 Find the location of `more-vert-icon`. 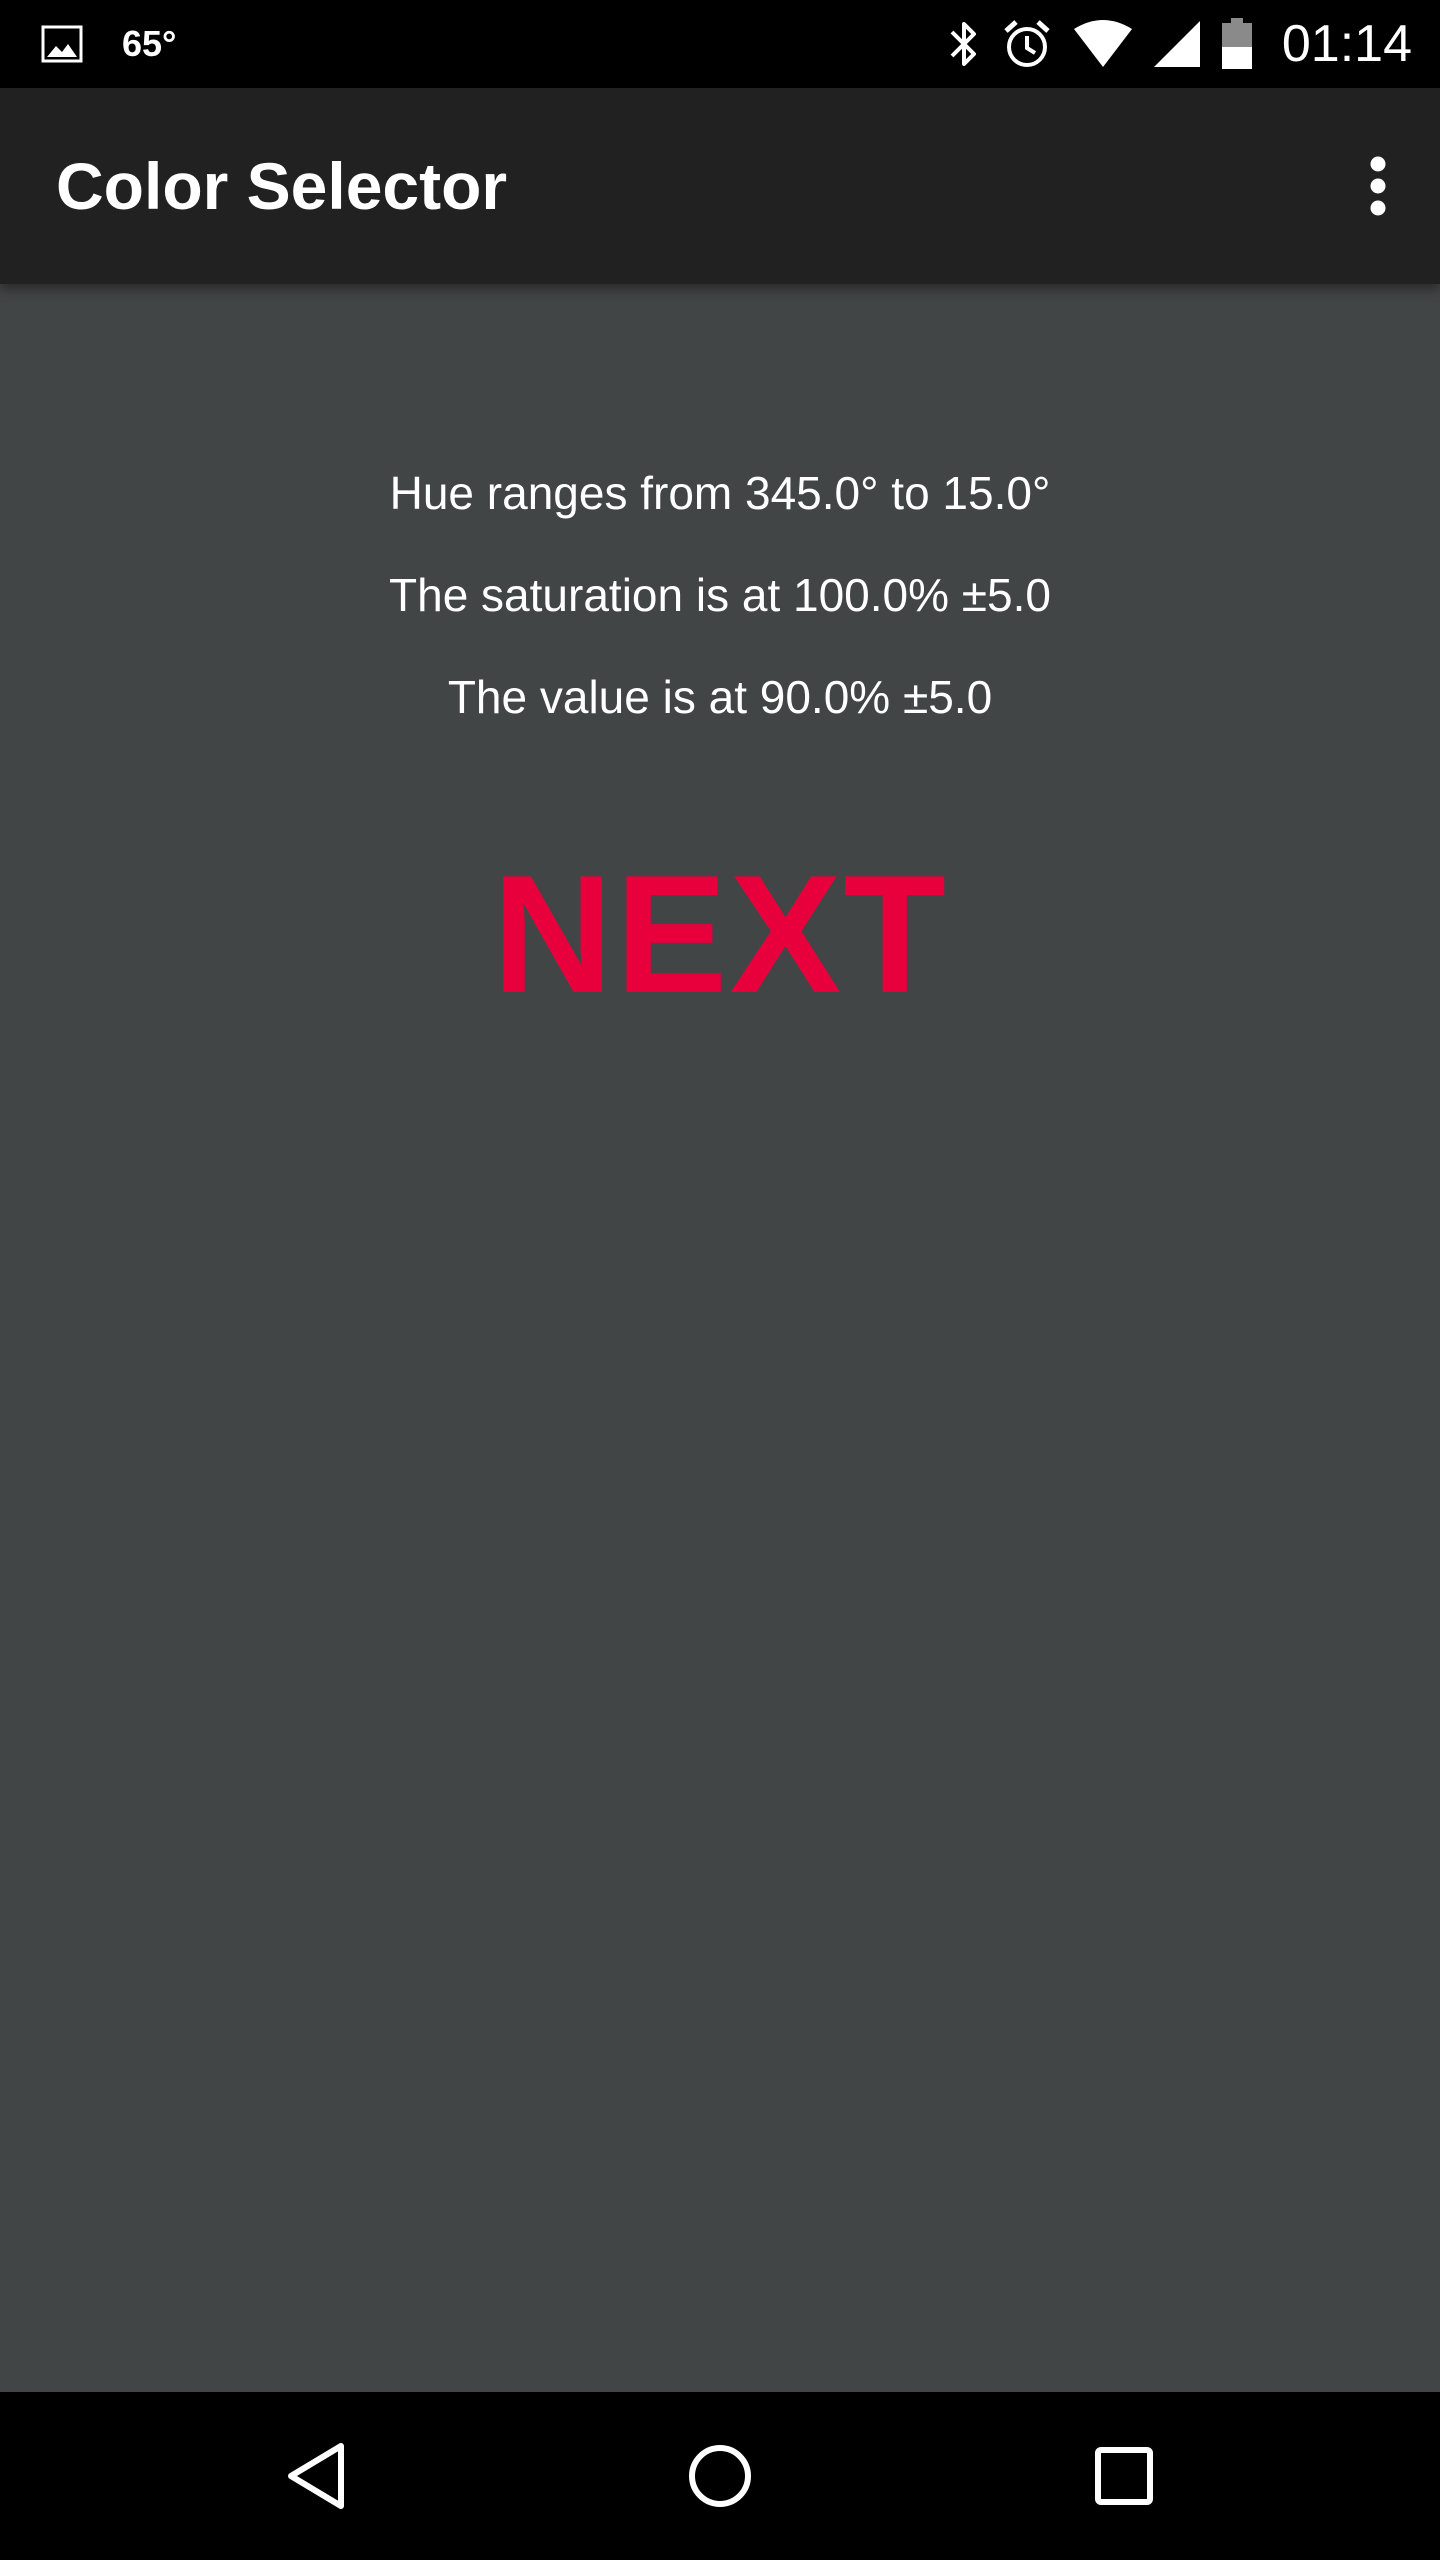

more-vert-icon is located at coordinates (1378, 186).